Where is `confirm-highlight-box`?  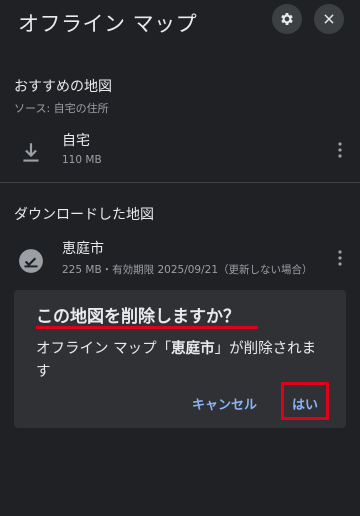 confirm-highlight-box is located at coordinates (305, 401).